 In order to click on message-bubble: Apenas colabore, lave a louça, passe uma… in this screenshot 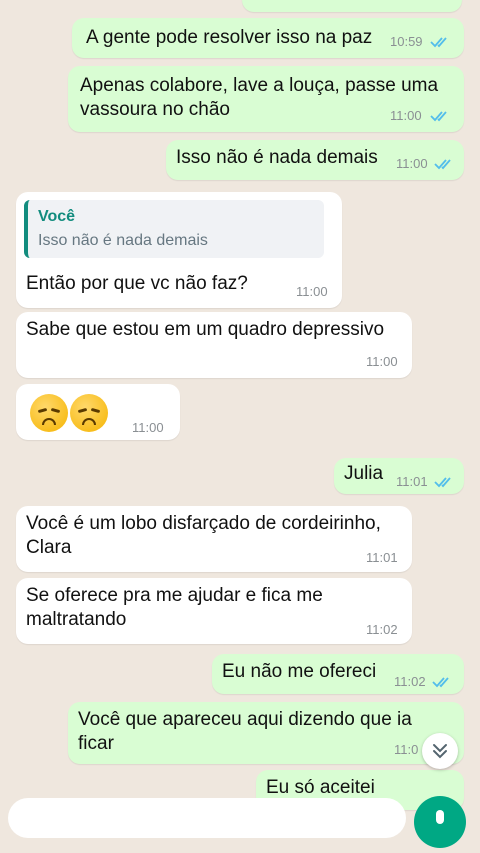, I will do `click(266, 99)`.